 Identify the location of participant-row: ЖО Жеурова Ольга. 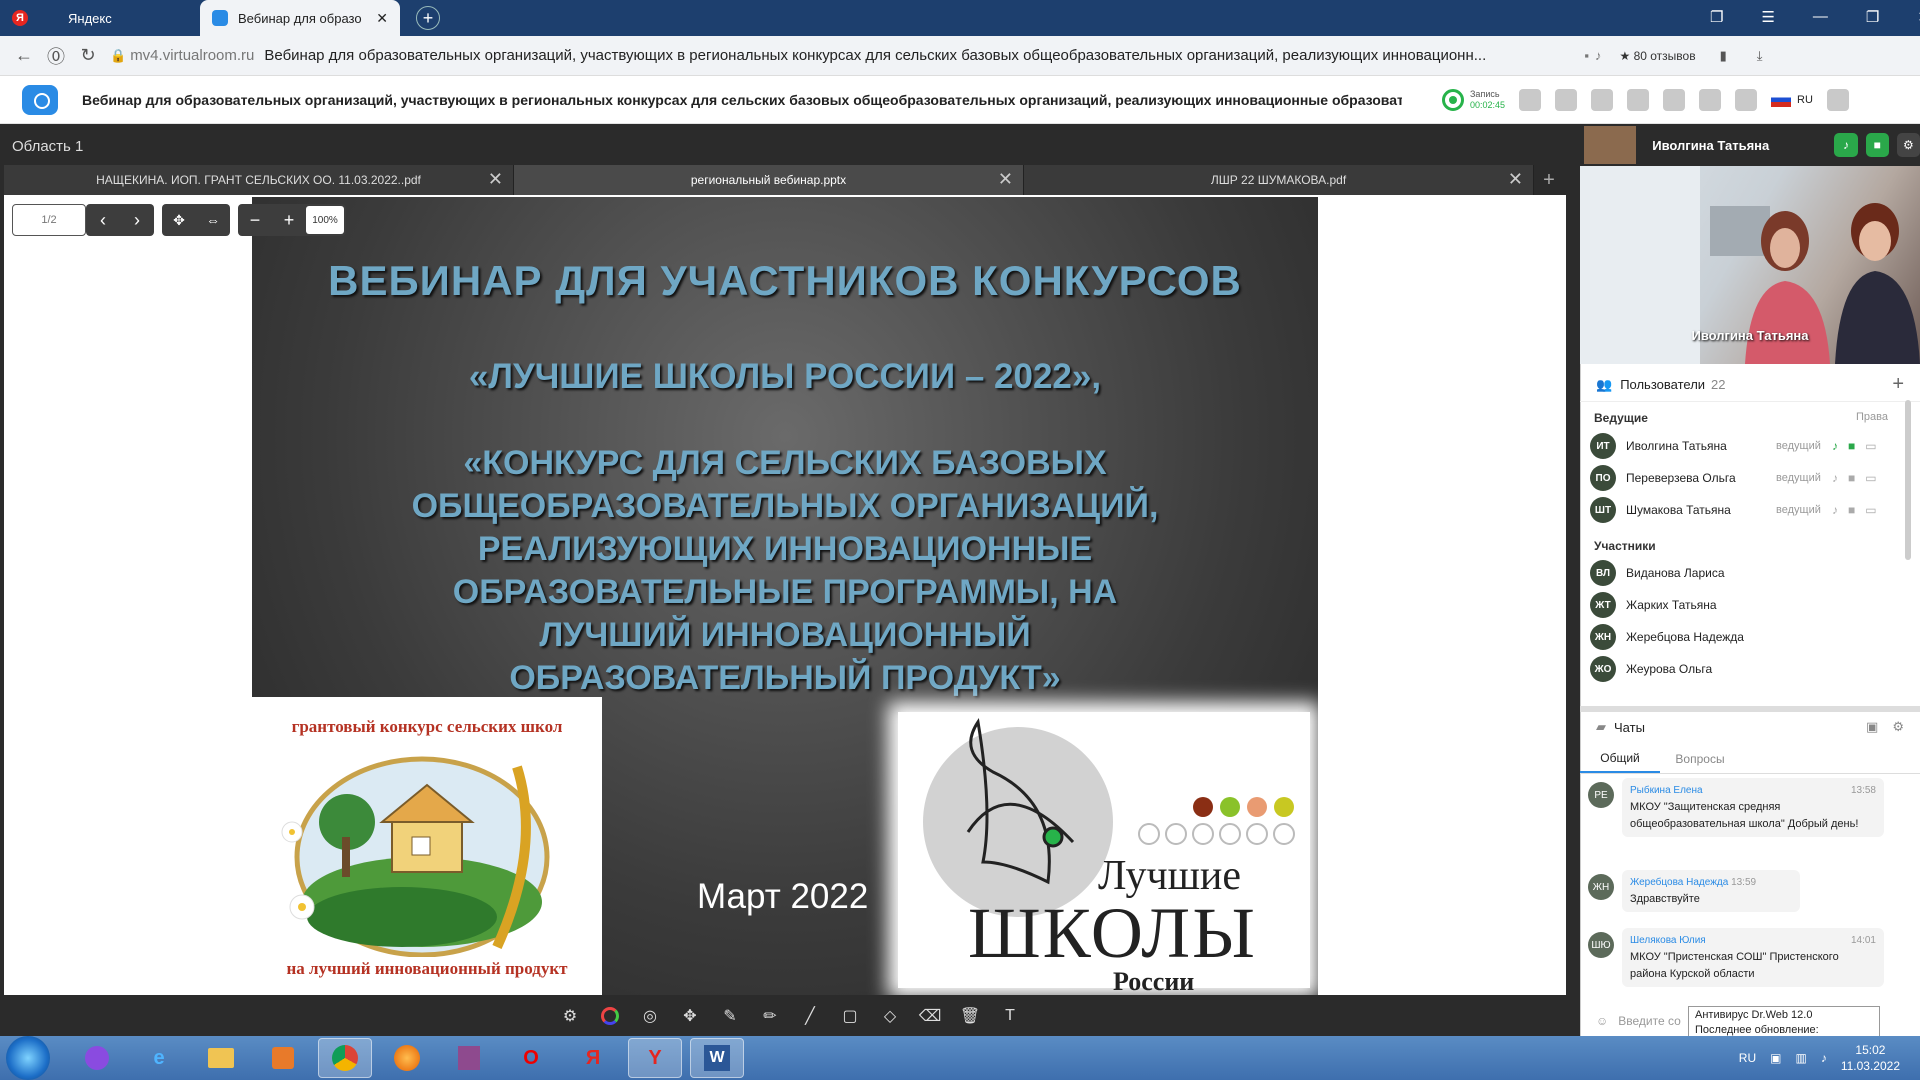
(1746, 669).